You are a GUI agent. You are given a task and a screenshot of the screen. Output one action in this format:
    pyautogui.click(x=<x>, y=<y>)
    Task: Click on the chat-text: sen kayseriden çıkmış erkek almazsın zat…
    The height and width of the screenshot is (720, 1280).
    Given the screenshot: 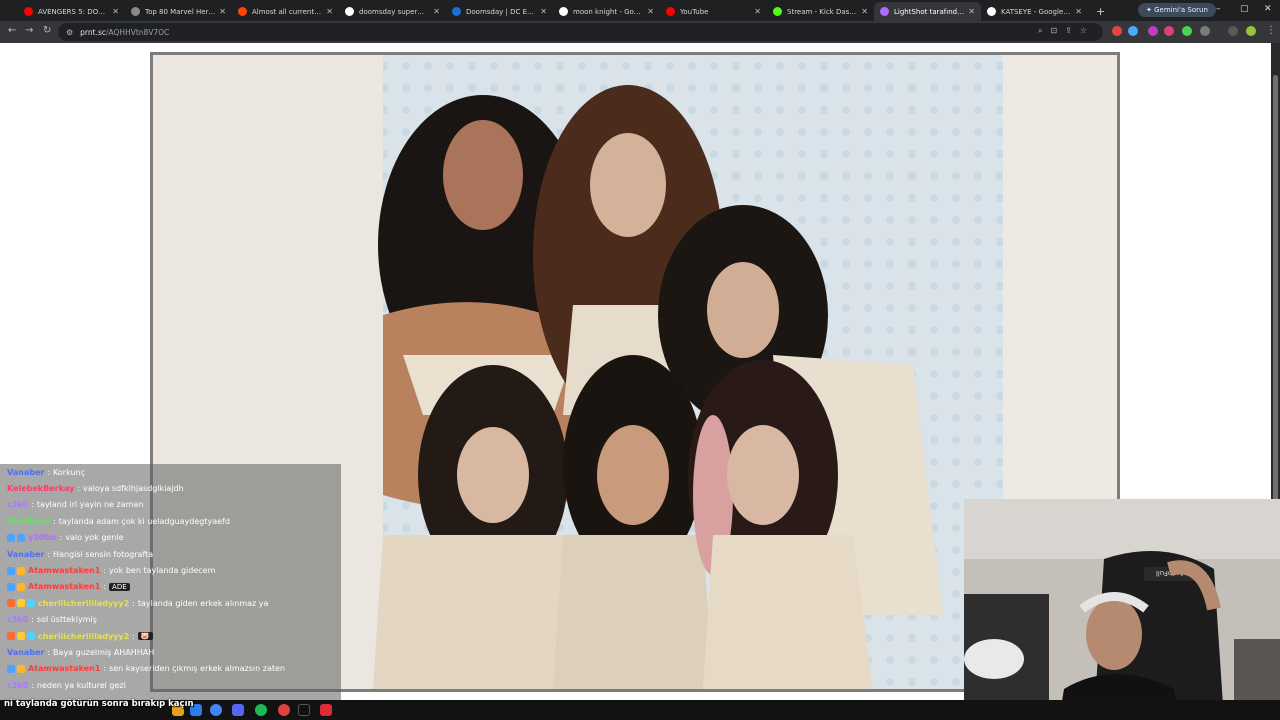 What is the action you would take?
    pyautogui.click(x=197, y=669)
    